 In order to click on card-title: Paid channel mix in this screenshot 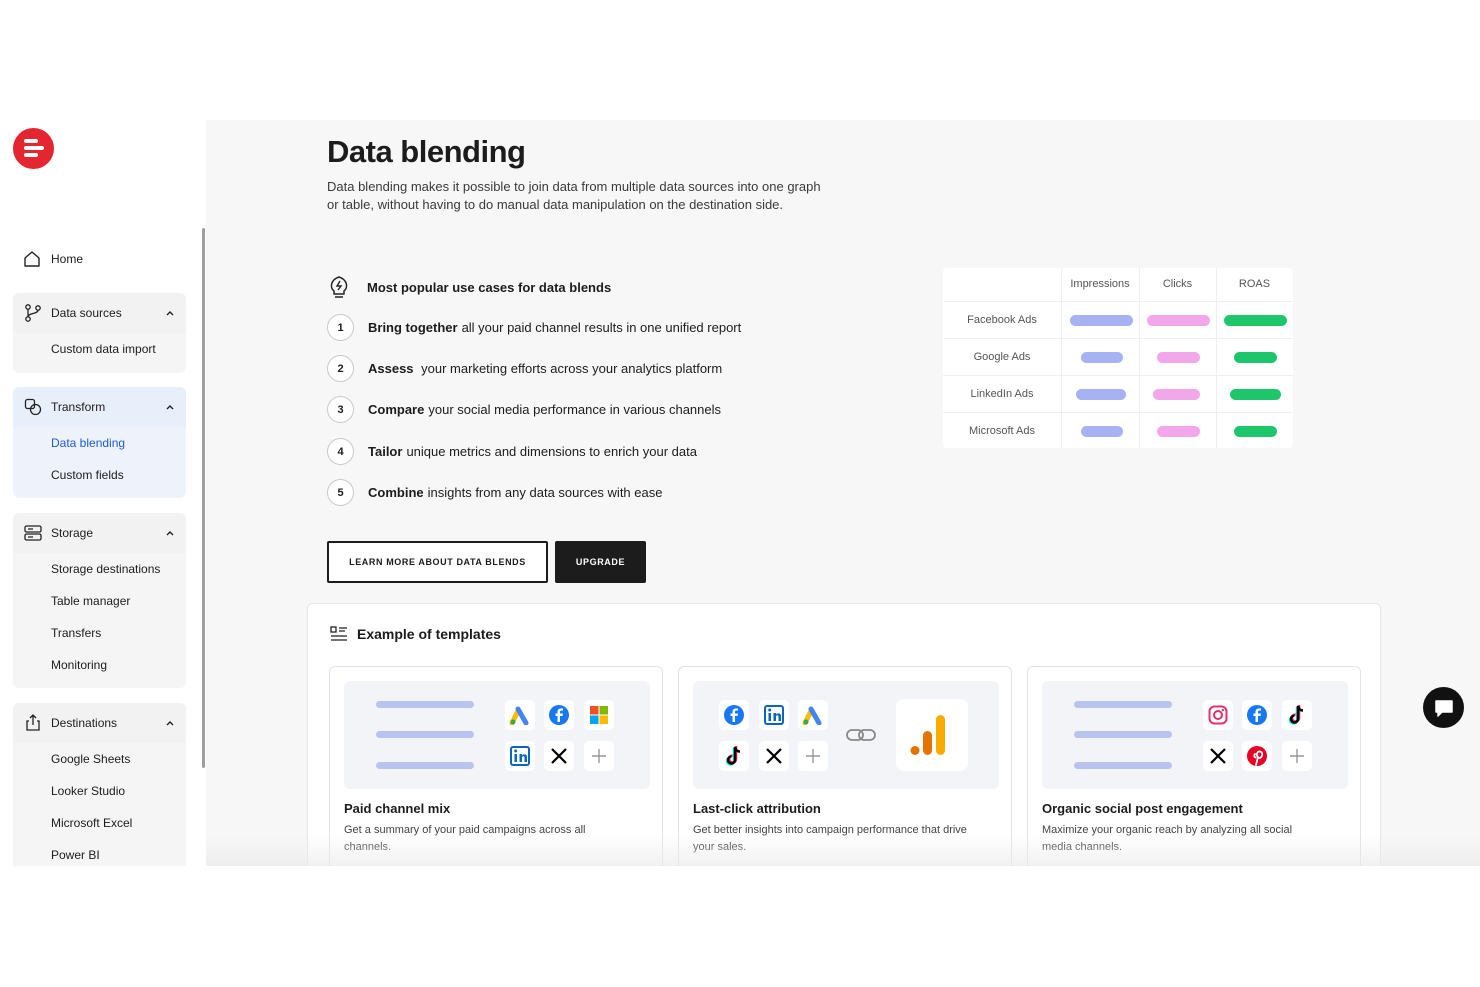, I will do `click(397, 808)`.